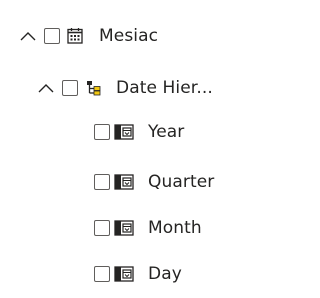  Describe the element at coordinates (102, 132) in the screenshot. I see `year-checkbox` at that location.